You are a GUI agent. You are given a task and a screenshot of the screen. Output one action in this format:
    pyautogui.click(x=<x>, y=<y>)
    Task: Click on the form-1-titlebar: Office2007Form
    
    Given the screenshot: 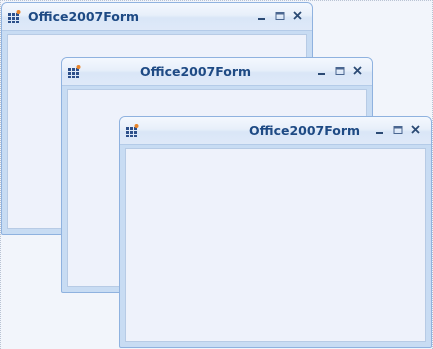 What is the action you would take?
    pyautogui.click(x=157, y=17)
    